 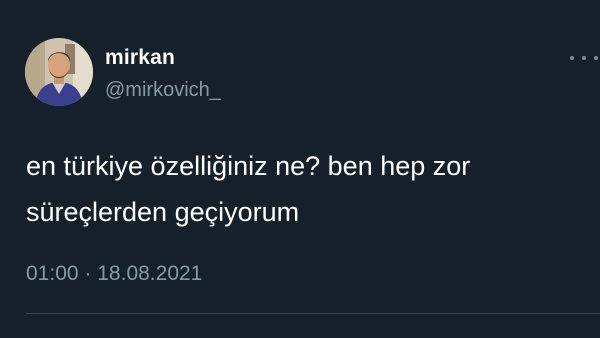 What do you see at coordinates (163, 212) in the screenshot?
I see `tweet-text-line: süreçlerden geçiyorum` at bounding box center [163, 212].